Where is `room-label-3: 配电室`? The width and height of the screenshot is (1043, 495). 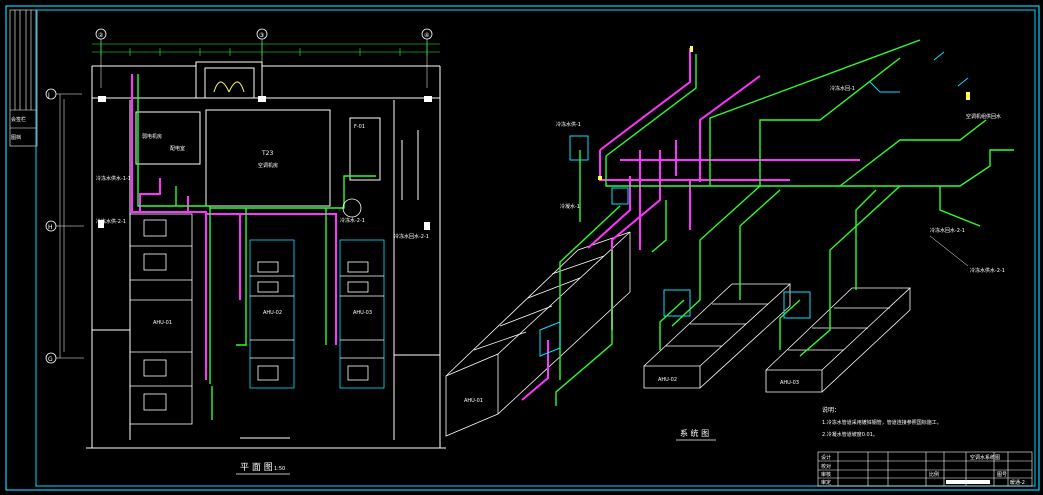
room-label-3: 配电室 is located at coordinates (177, 148).